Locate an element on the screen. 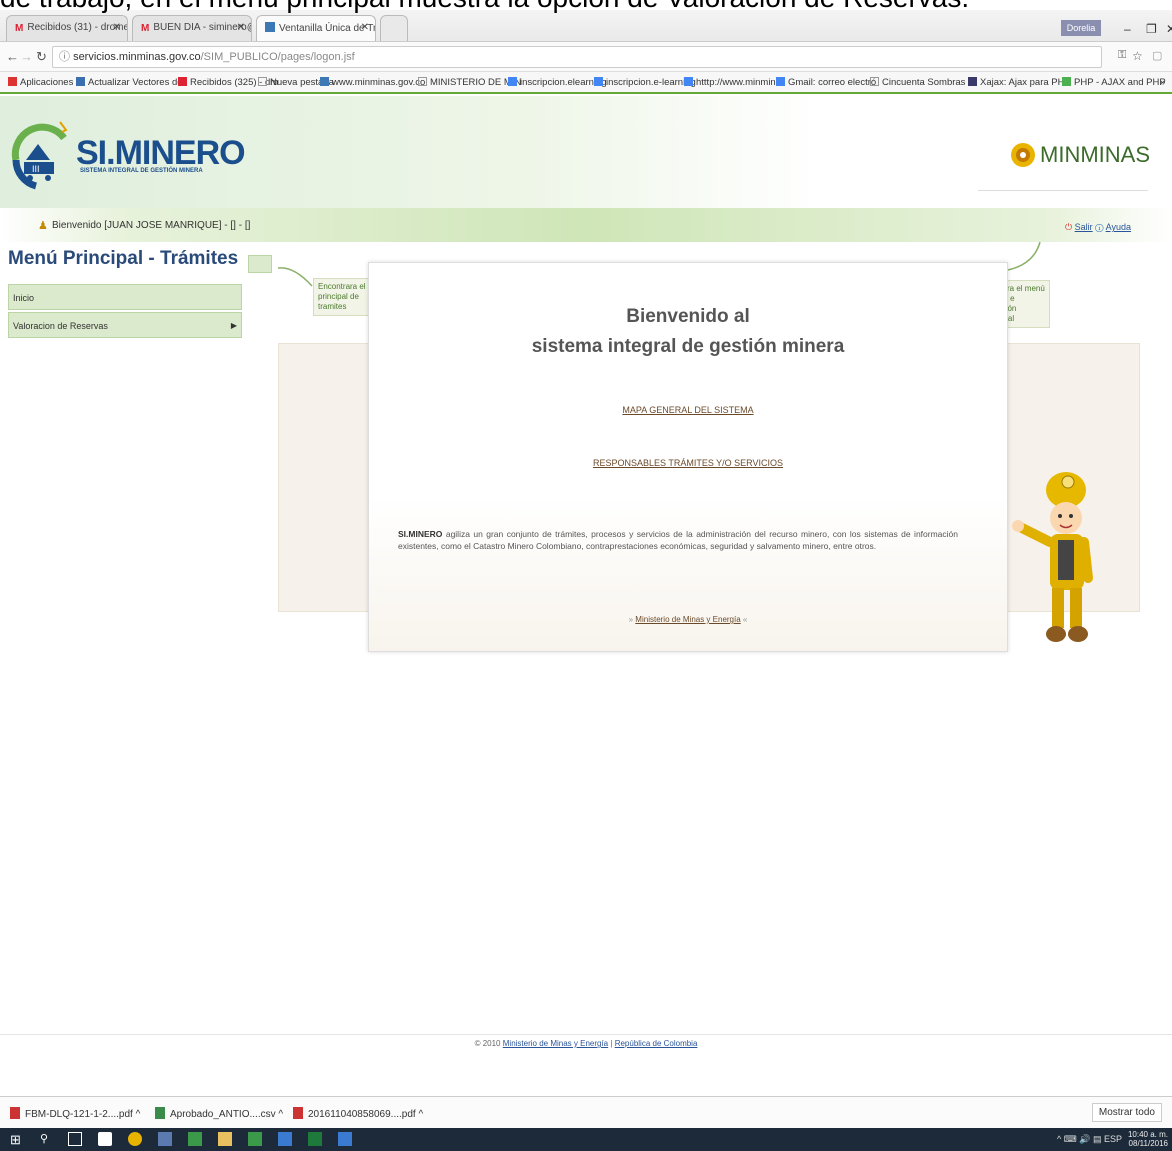 The image size is (1172, 1151). php-icon is located at coordinates (1066, 81).